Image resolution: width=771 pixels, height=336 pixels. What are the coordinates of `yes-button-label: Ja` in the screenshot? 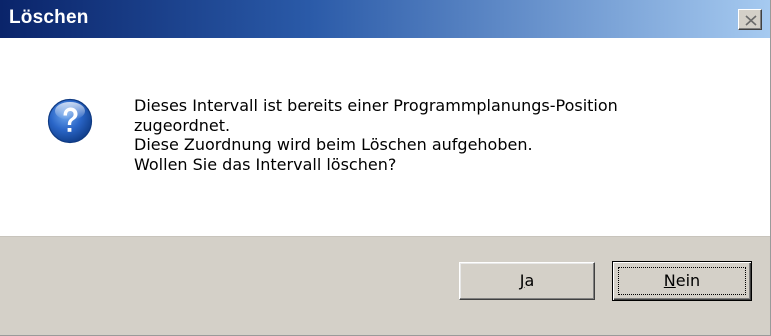 It's located at (527, 280).